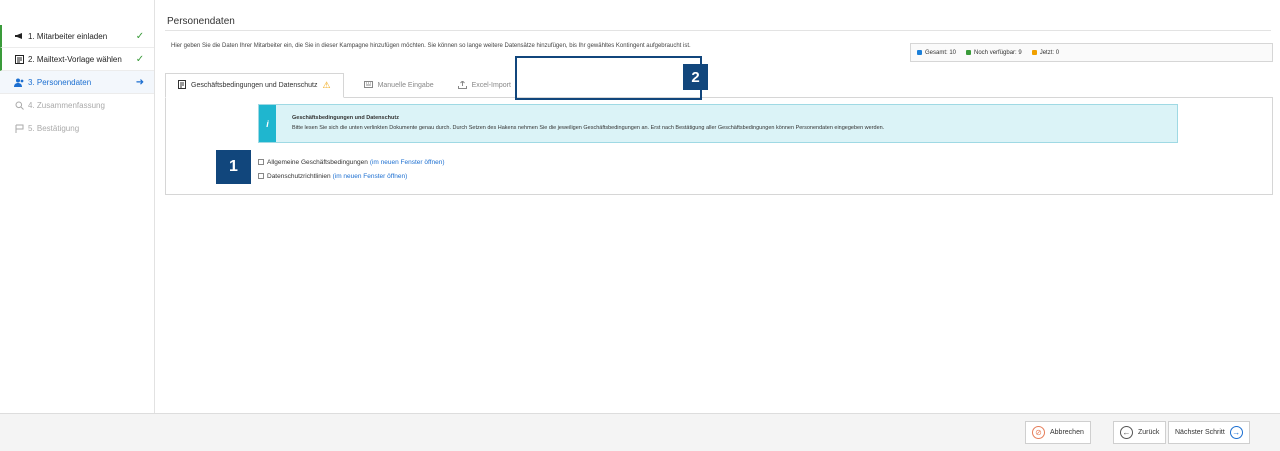 The height and width of the screenshot is (451, 1280). What do you see at coordinates (267, 123) in the screenshot?
I see `info-icon: i` at bounding box center [267, 123].